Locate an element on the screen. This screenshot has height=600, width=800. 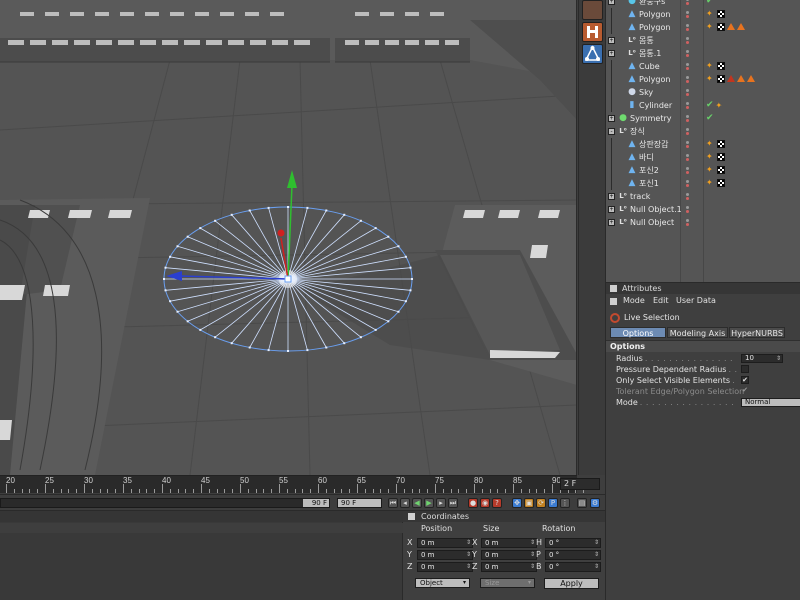
position-field: 0 m ⇕ is located at coordinates (445, 567).